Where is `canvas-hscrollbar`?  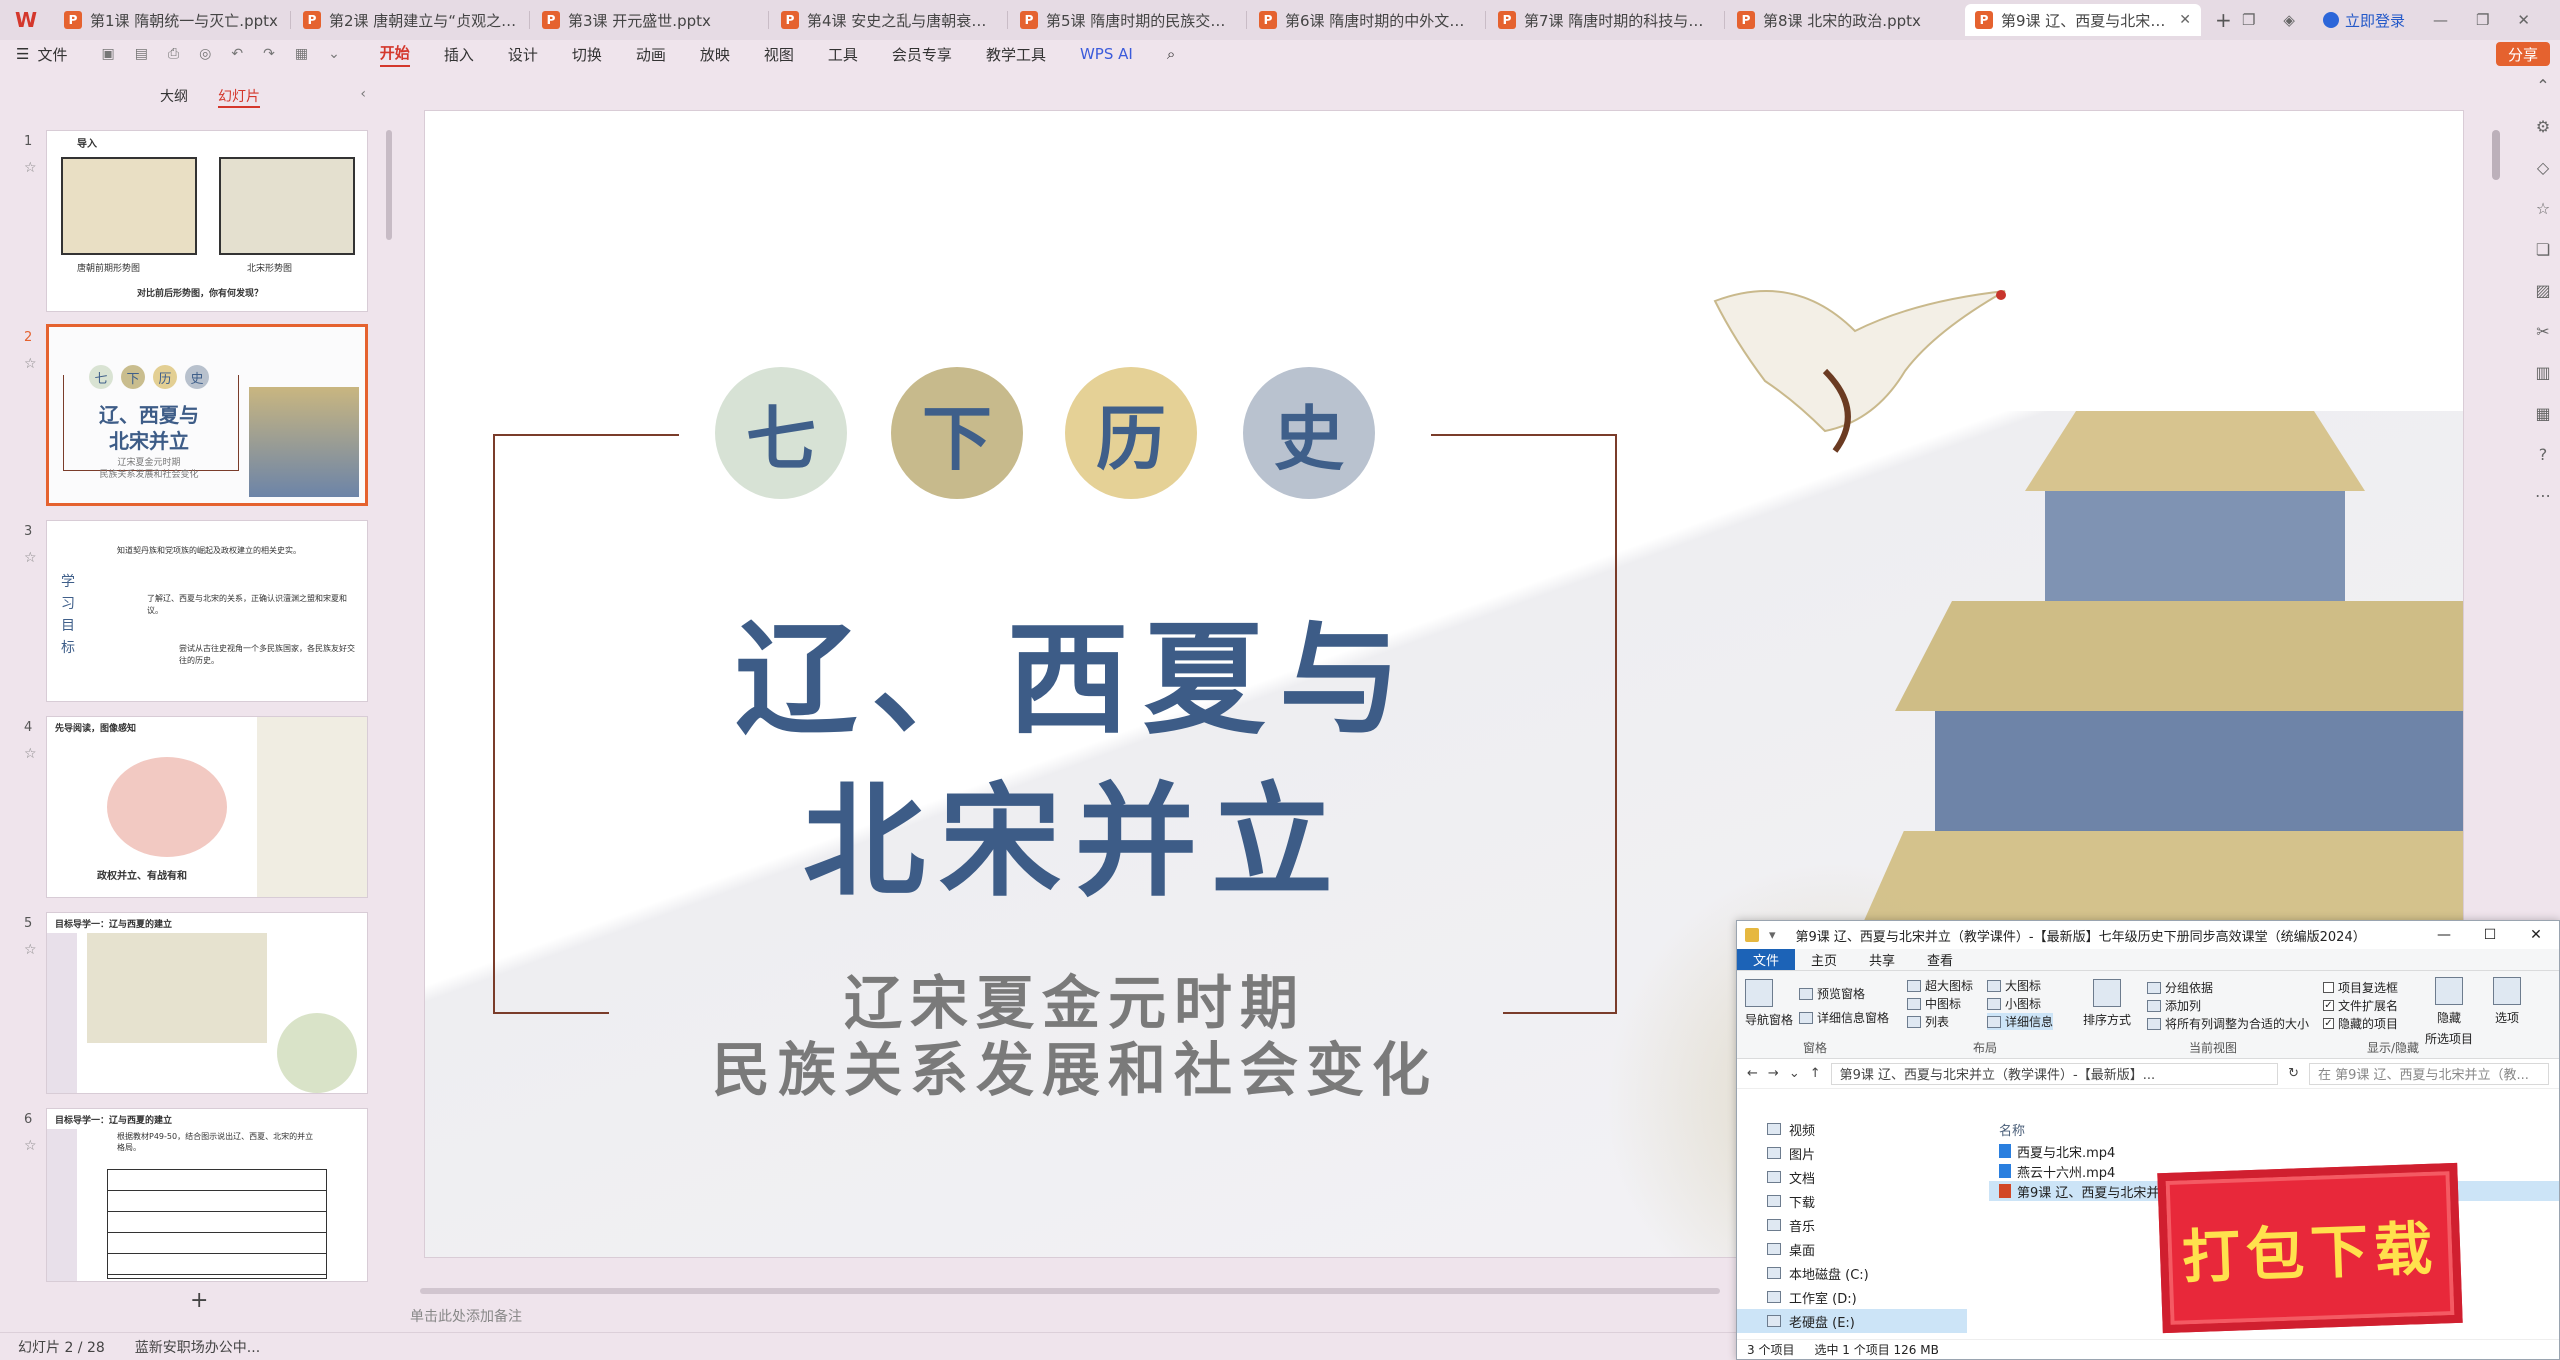 canvas-hscrollbar is located at coordinates (1070, 1291).